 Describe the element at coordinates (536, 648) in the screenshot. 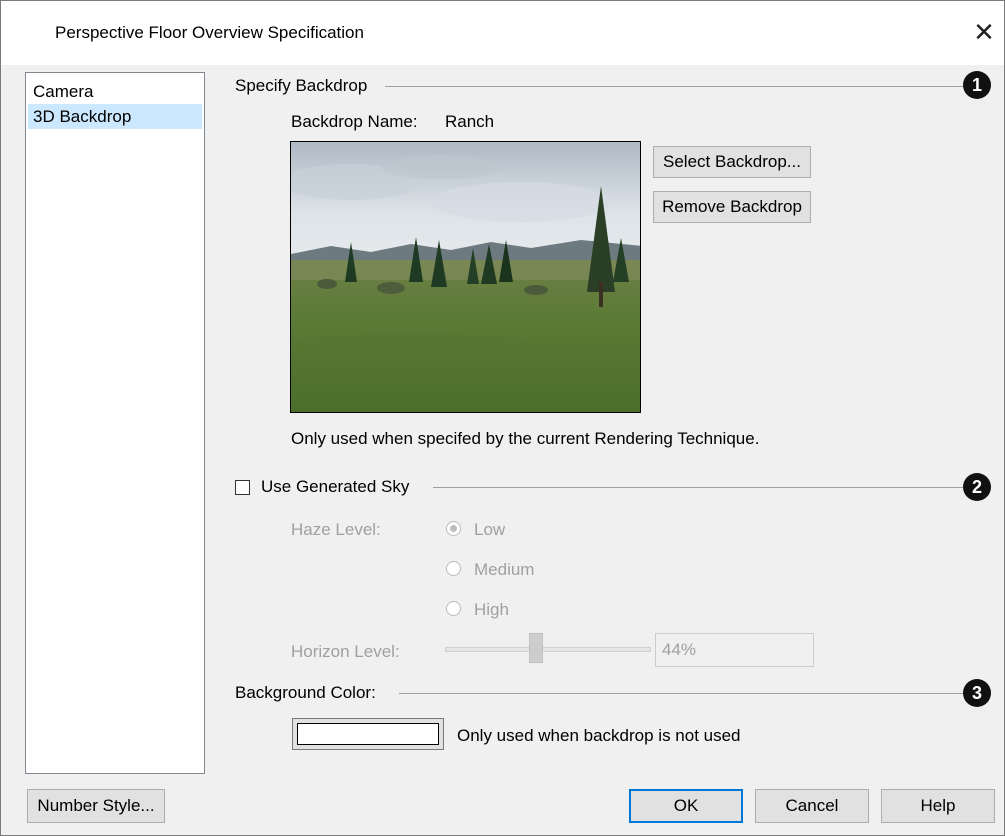

I see `horizon-slider-thumb` at that location.